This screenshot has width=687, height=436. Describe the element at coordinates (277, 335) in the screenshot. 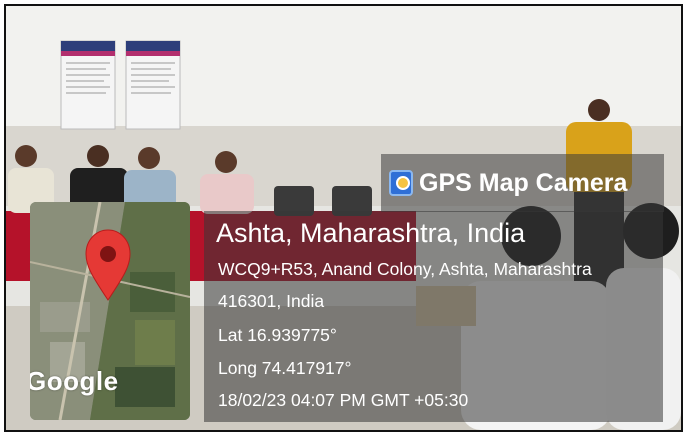

I see `latitude-text: Lat 16.939775°` at that location.